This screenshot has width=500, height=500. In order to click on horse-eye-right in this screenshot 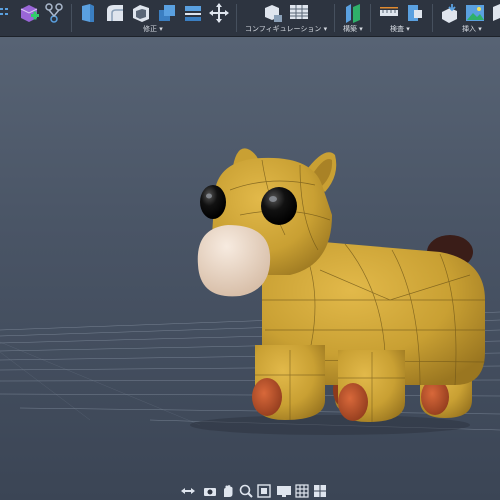, I will do `click(279, 206)`.